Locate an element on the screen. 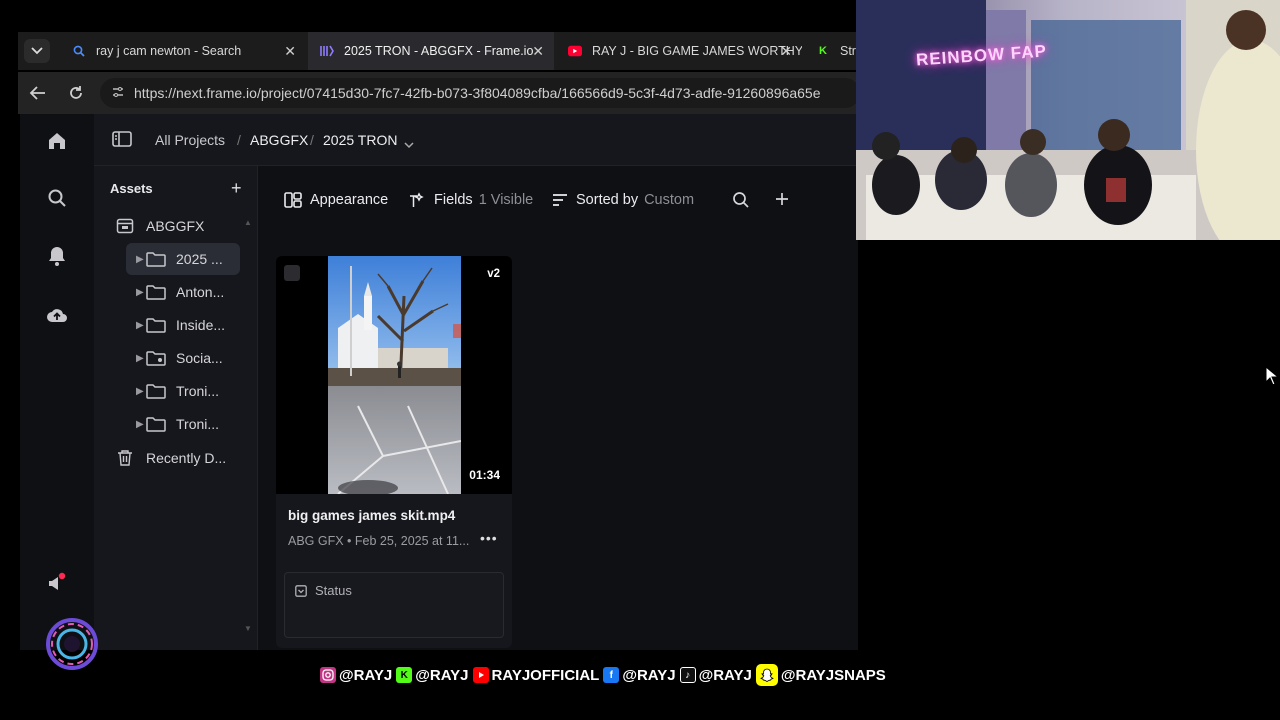 This screenshot has width=1280, height=720. sort-button: Sorted by Custom is located at coordinates (623, 200).